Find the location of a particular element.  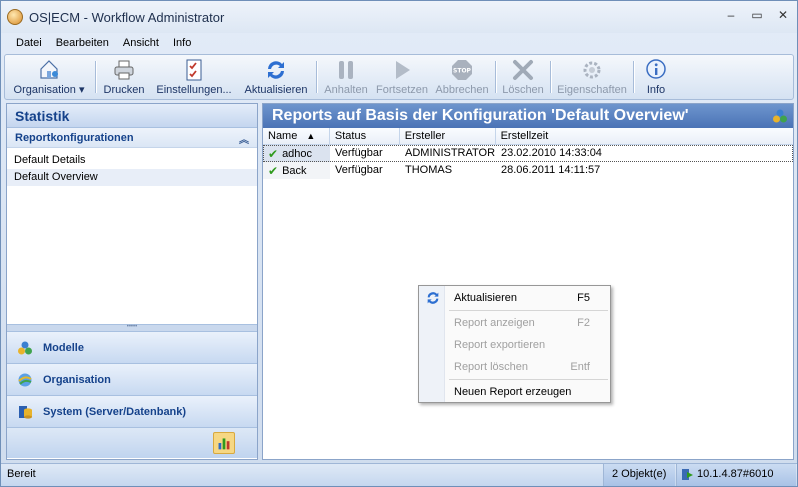

nav-organisation-label: Organisation is located at coordinates (77, 379).